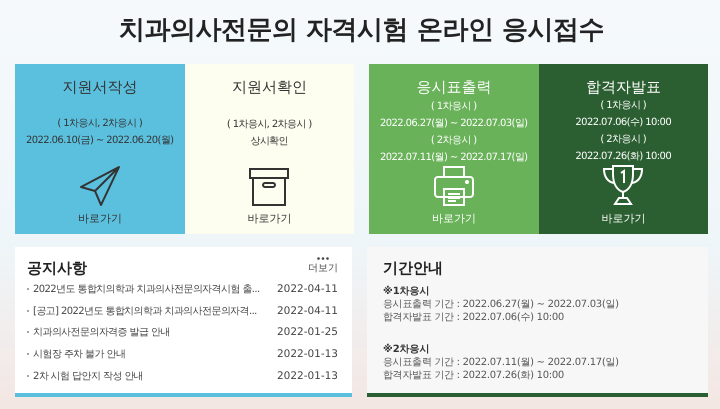  Describe the element at coordinates (623, 122) in the screenshot. I see `card-text: 2022.07.06(수) 10:00` at that location.